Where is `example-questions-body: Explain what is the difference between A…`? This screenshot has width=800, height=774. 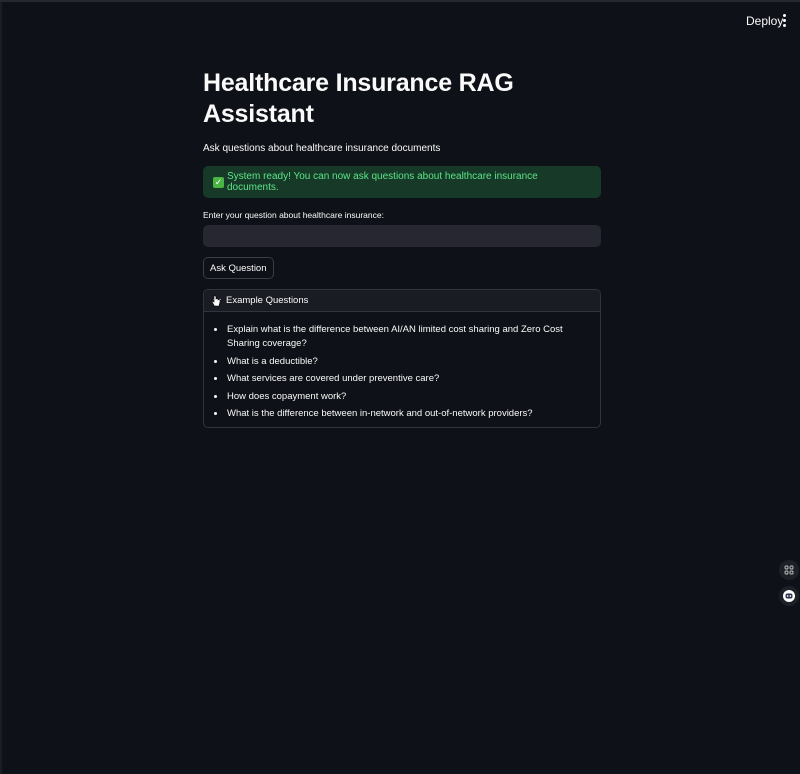
example-questions-body: Explain what is the difference between A… is located at coordinates (402, 369).